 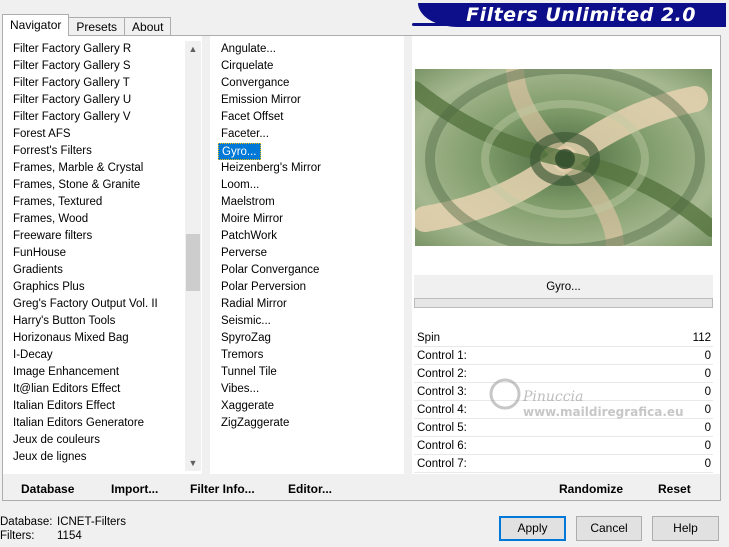 I want to click on param-slider: Spin 112, so click(x=563, y=338).